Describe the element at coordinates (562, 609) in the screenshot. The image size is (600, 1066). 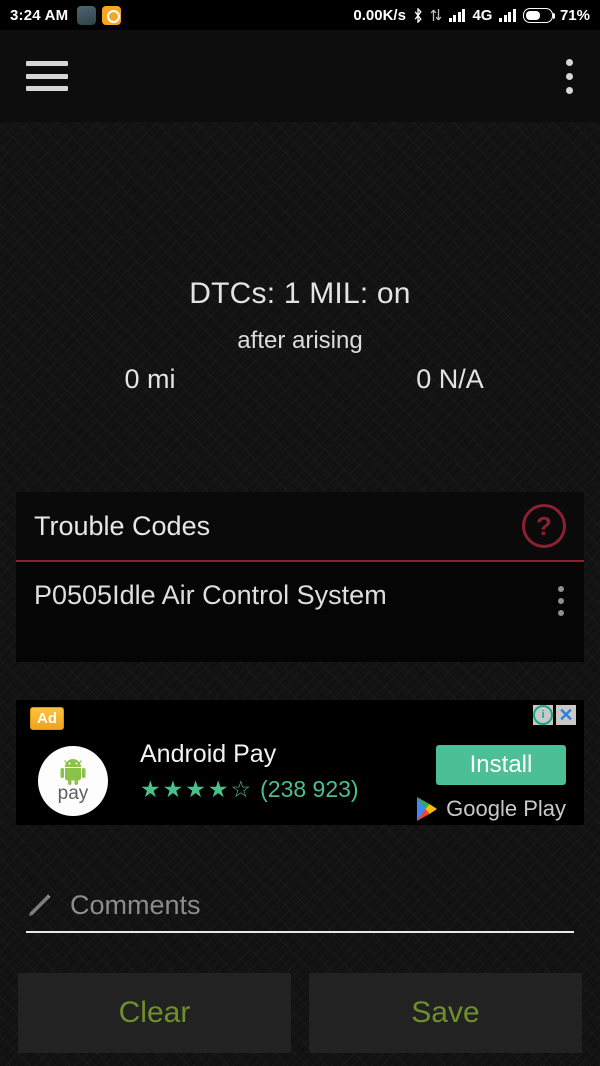
I see `row-overflow-menu-icon` at that location.